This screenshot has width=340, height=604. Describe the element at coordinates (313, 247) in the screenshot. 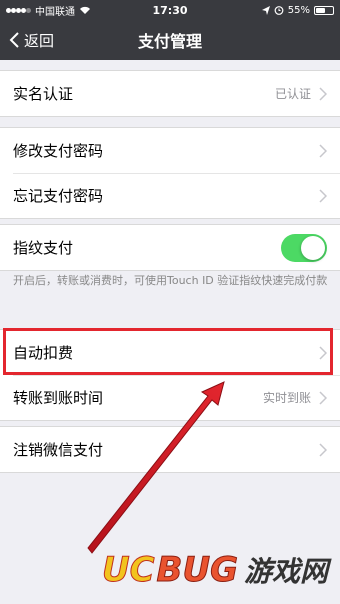

I see `toggle-knob` at that location.